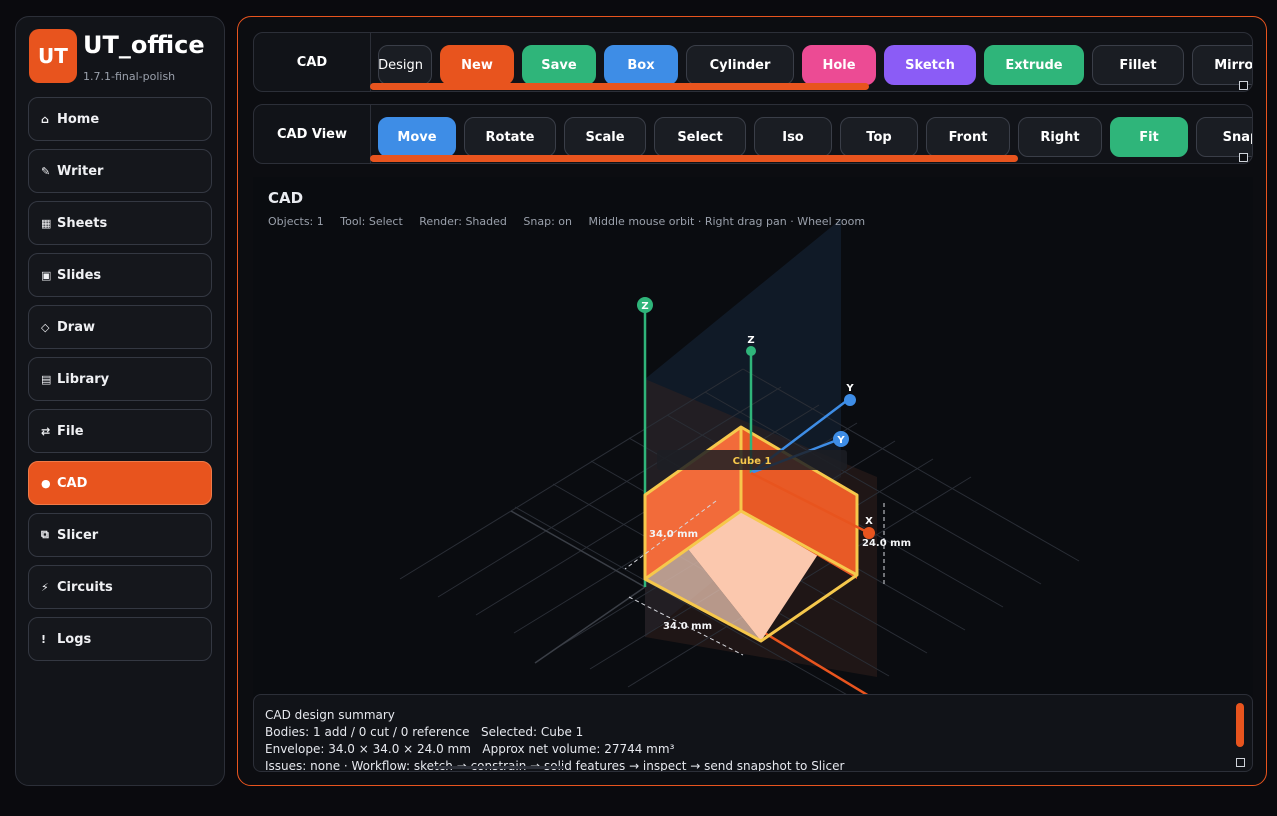 The image size is (1277, 816). Describe the element at coordinates (312, 134) in the screenshot. I see `cad-view-toolbar-label: CAD View` at that location.